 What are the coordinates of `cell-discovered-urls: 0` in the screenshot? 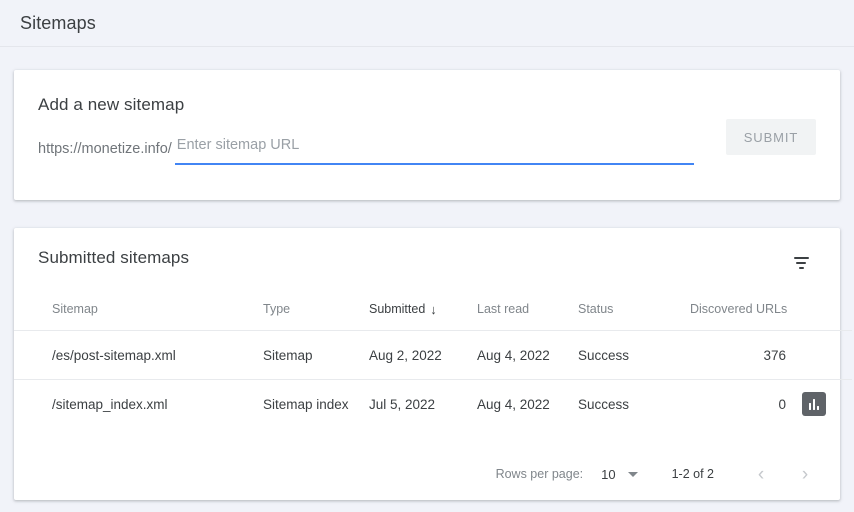 It's located at (740, 403).